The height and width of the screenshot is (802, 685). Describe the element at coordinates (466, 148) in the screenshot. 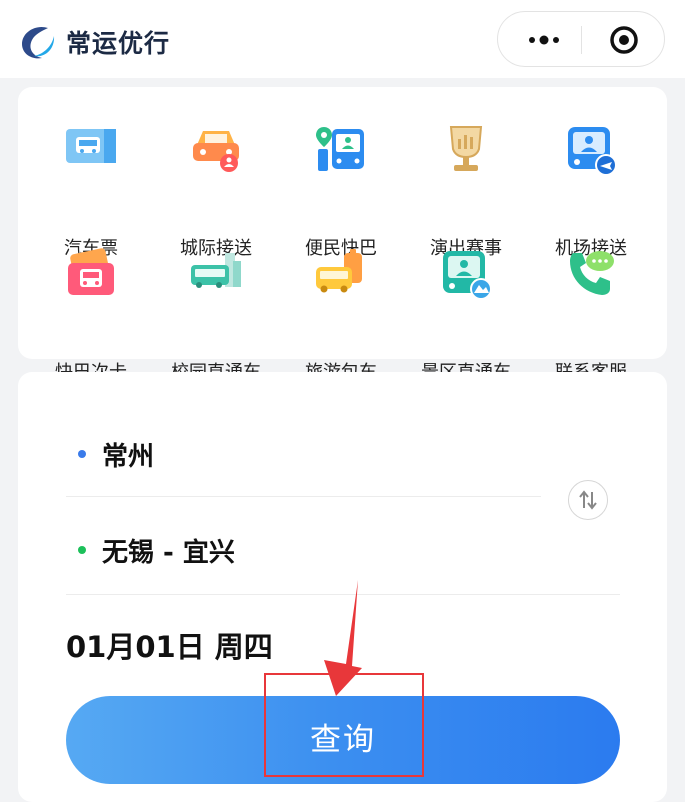

I see `trophy-icon` at that location.